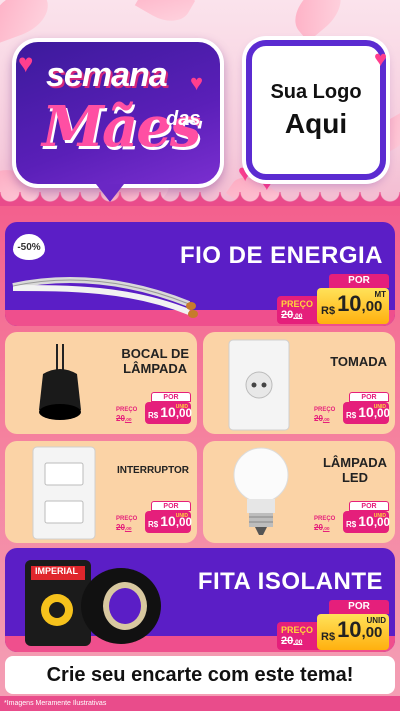 This screenshot has width=400, height=711. Describe the element at coordinates (290, 581) in the screenshot. I see `product-name: FITA ISOLANTE` at that location.